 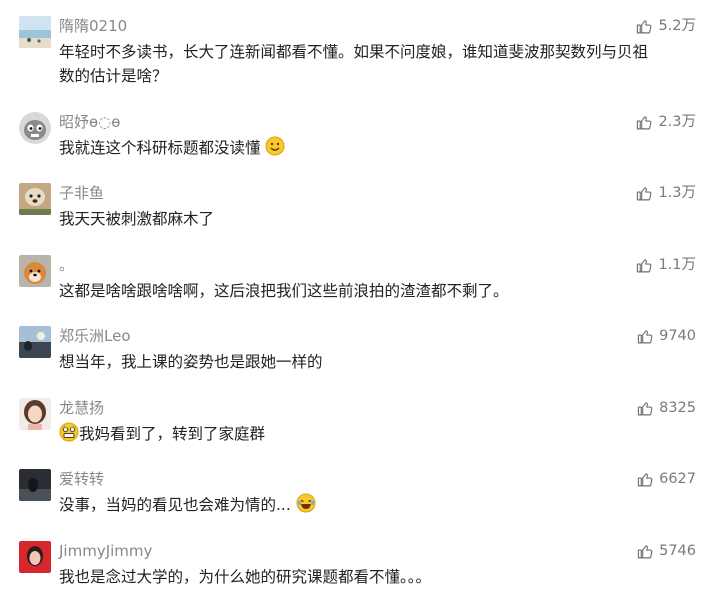 I want to click on like-button: 2.3万, so click(x=666, y=122).